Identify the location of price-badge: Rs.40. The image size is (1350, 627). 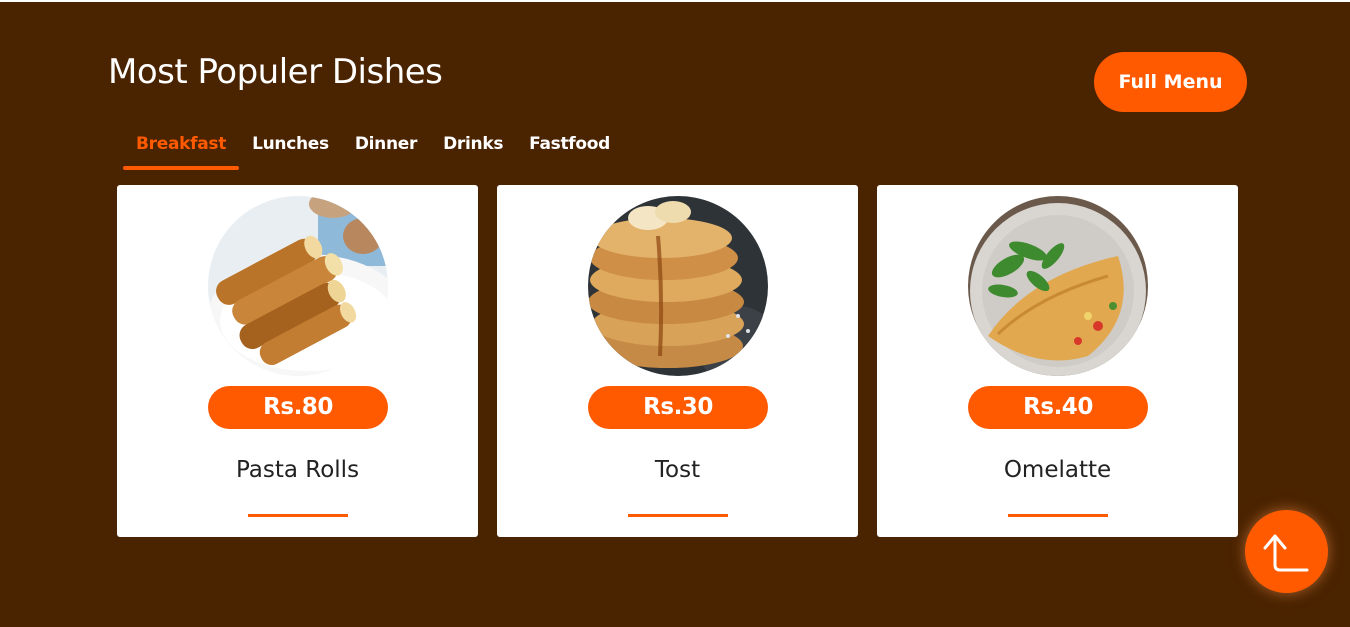
(1058, 407).